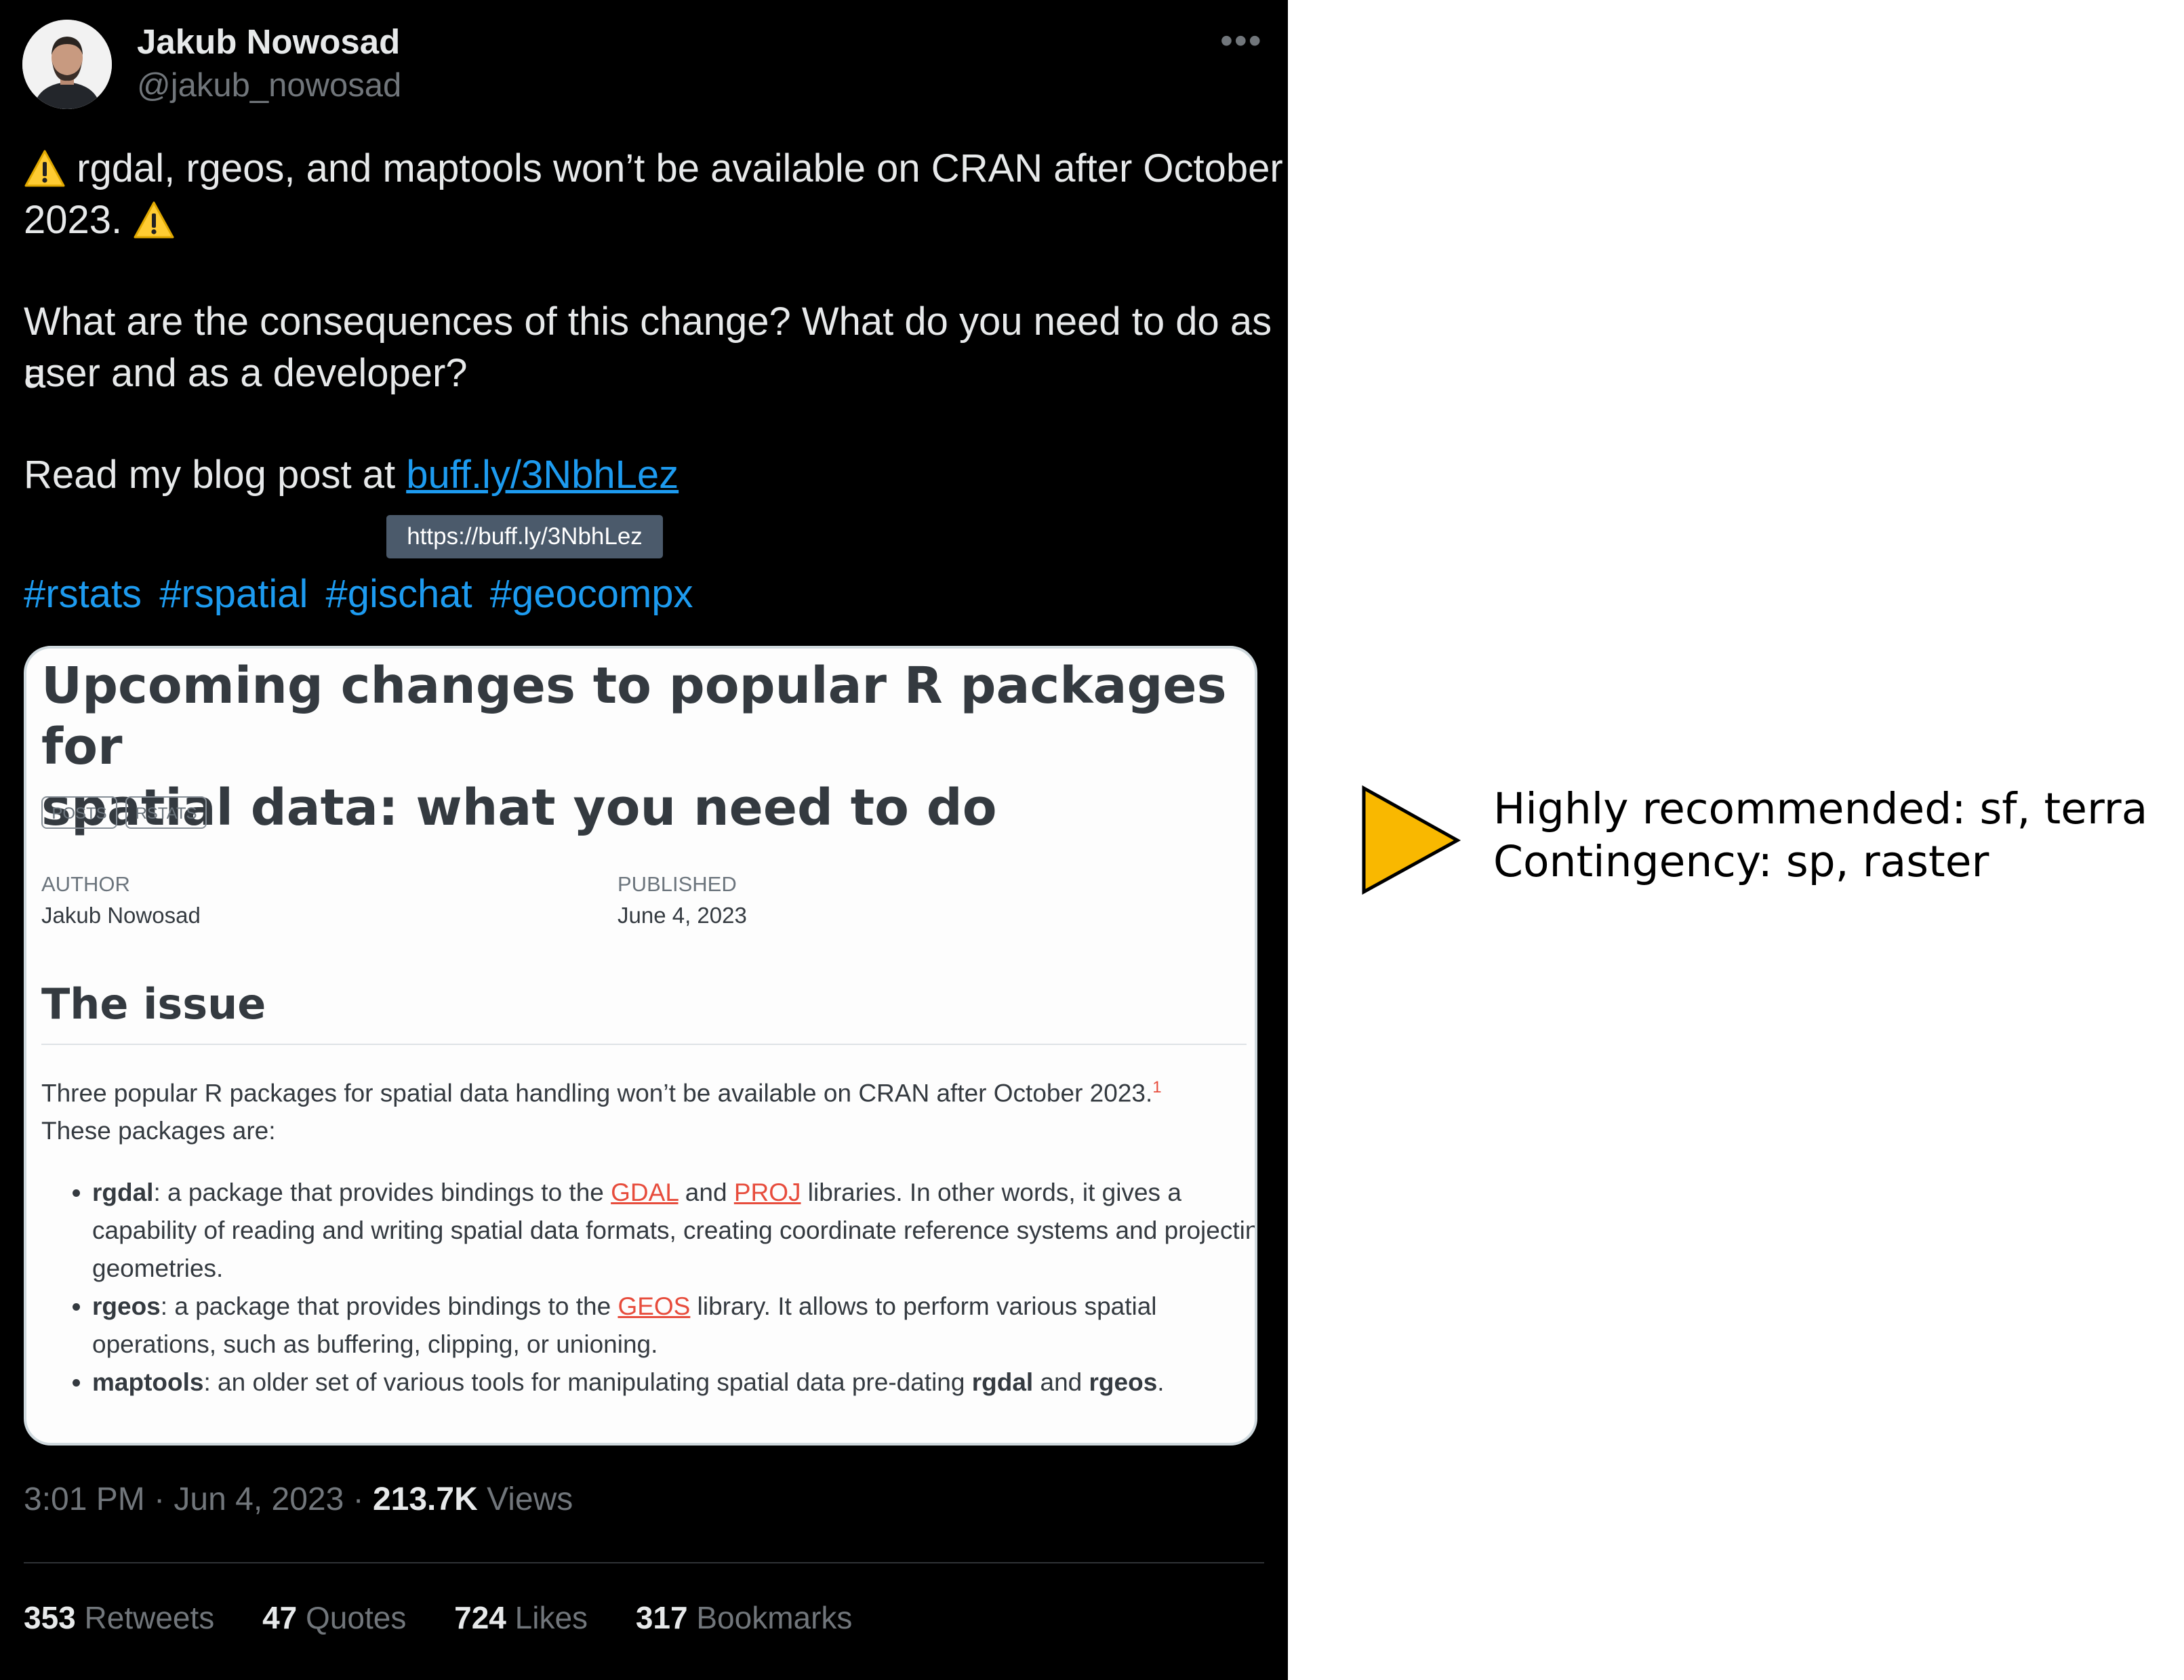 The height and width of the screenshot is (1680, 2184). I want to click on hashtags: #rstats #rspatial #gischat #geocompx, so click(362, 594).